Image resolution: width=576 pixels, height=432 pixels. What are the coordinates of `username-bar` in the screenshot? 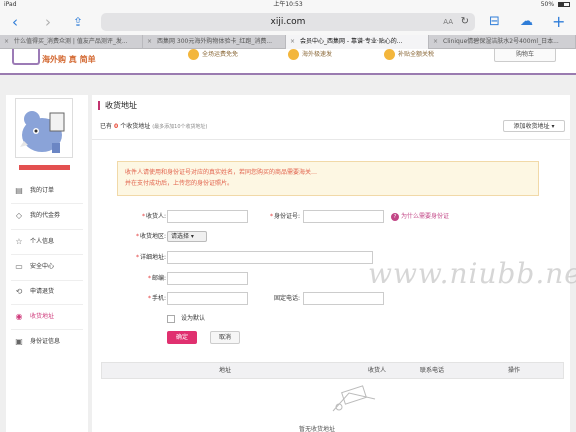 It's located at (44, 167).